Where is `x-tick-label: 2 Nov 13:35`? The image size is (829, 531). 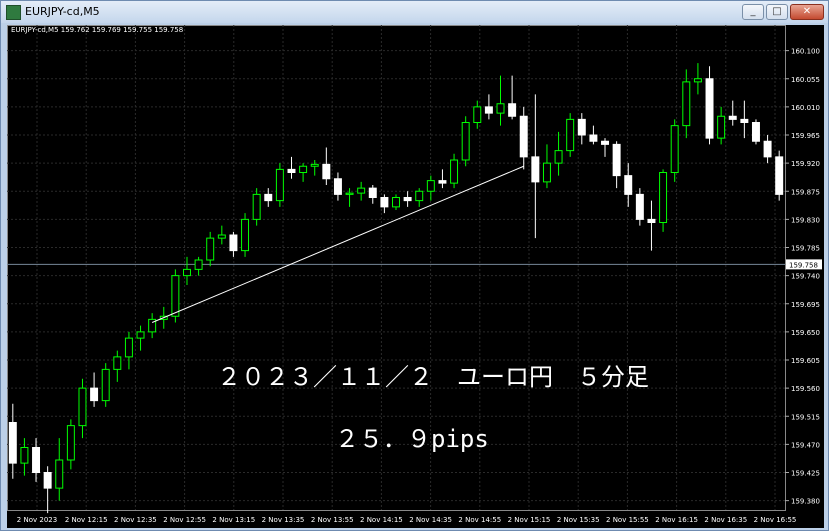
x-tick-label: 2 Nov 13:35 is located at coordinates (283, 520).